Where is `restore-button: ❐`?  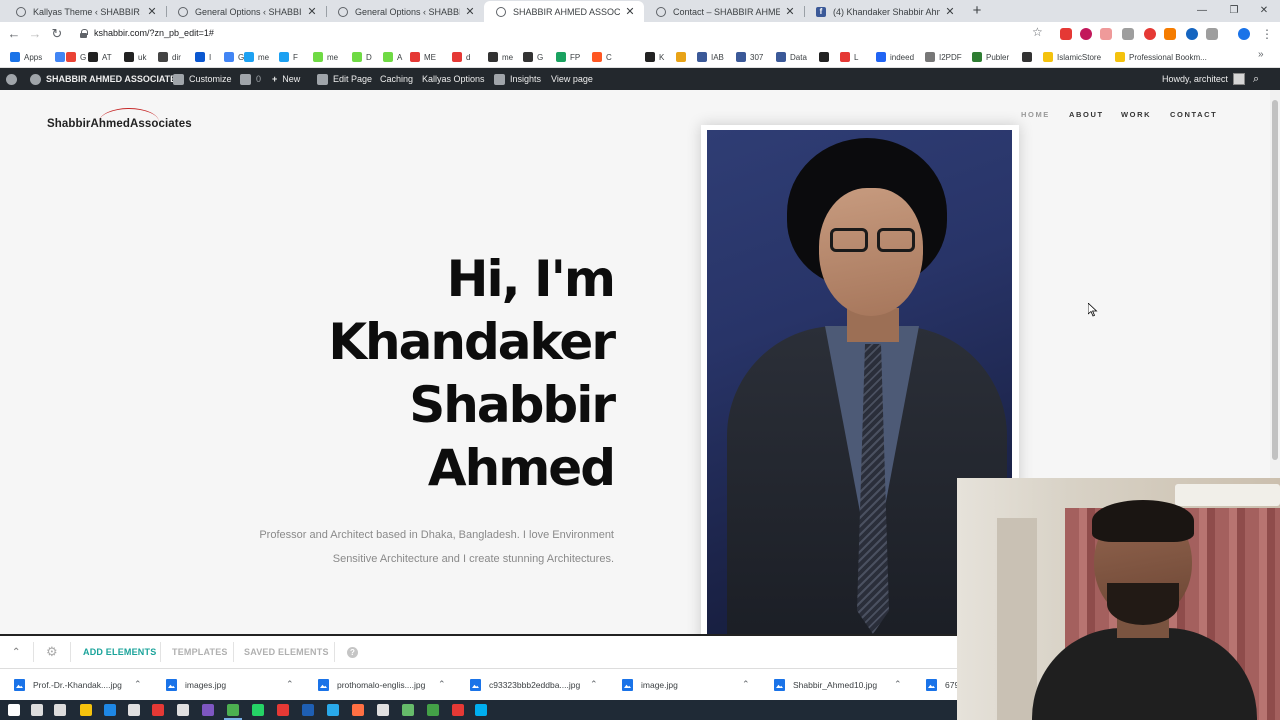
restore-button: ❐ is located at coordinates (1234, 11).